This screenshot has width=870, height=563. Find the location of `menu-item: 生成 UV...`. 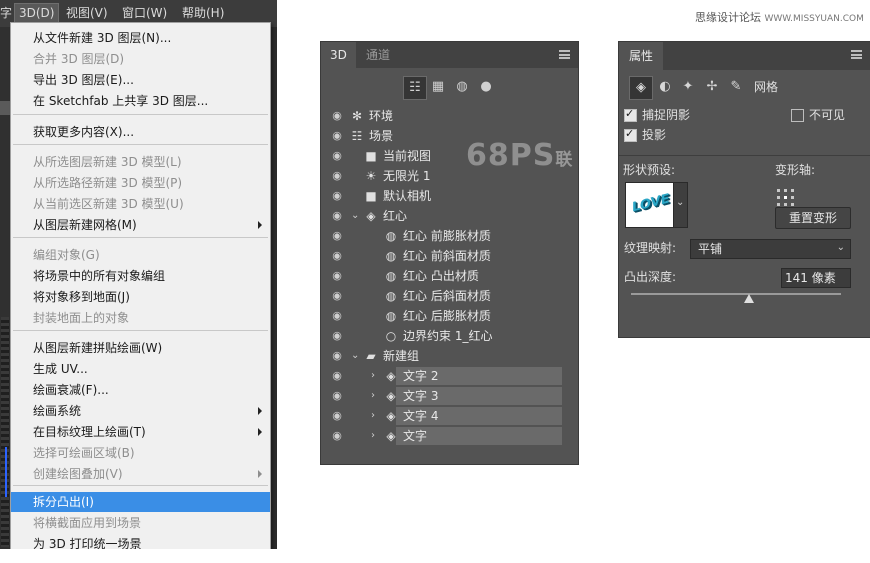

menu-item: 生成 UV... is located at coordinates (140, 369).